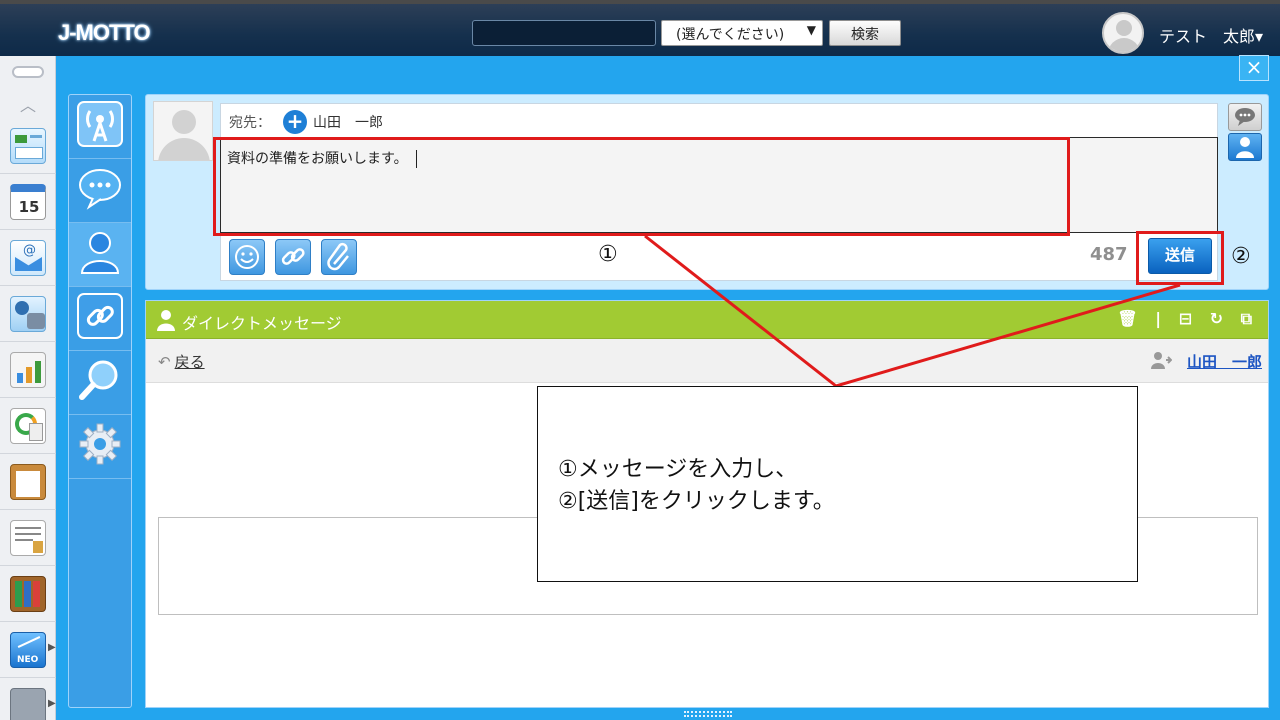 The width and height of the screenshot is (1280, 720). Describe the element at coordinates (696, 501) in the screenshot. I see `callout-line-2: ②[送信]をクリックします。` at that location.